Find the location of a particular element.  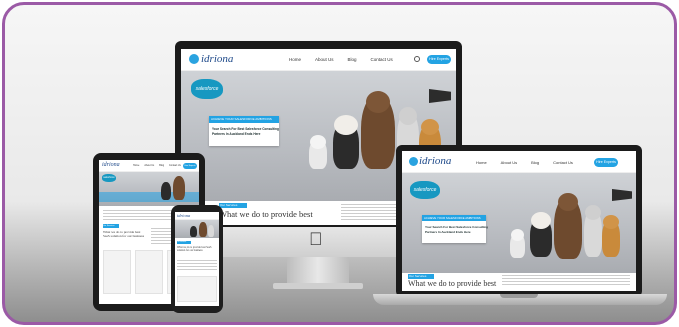

hero-banner is located at coordinates (197, 229).